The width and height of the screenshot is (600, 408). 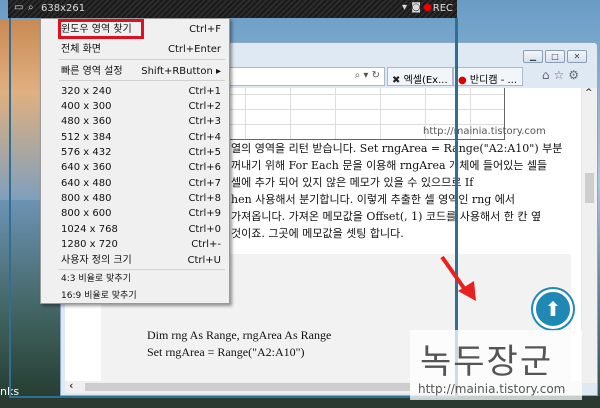 What do you see at coordinates (204, 260) in the screenshot?
I see `menu-item-shortcut: Ctrl+U` at bounding box center [204, 260].